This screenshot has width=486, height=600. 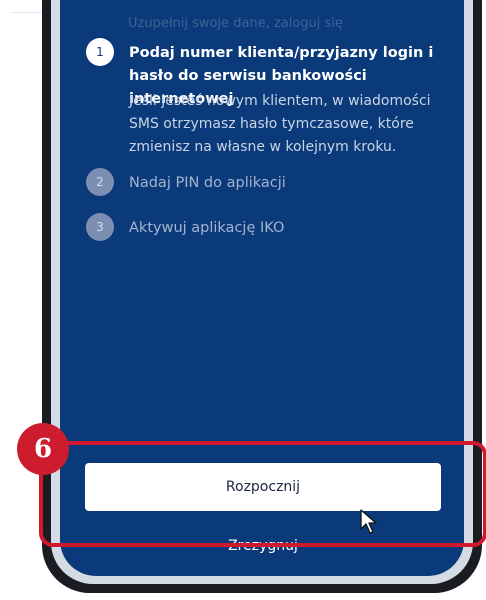 What do you see at coordinates (207, 228) in the screenshot?
I see `step-3-title: Aktywuj aplikację IKO` at bounding box center [207, 228].